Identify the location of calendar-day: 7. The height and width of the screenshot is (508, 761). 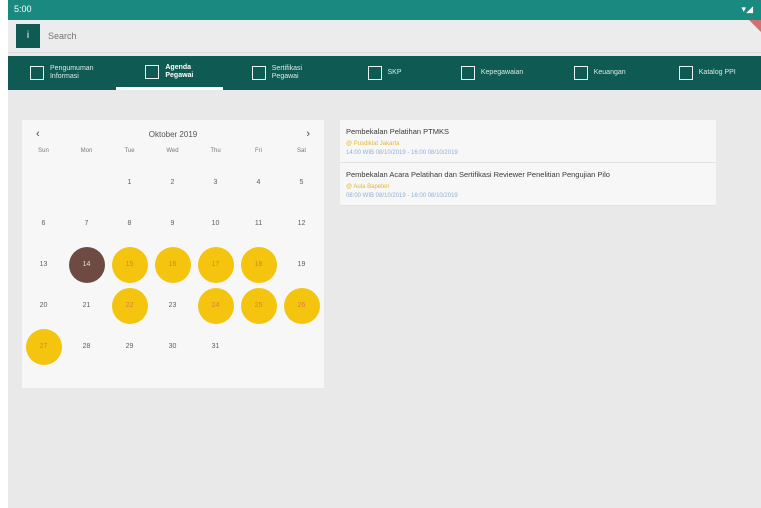
(87, 224).